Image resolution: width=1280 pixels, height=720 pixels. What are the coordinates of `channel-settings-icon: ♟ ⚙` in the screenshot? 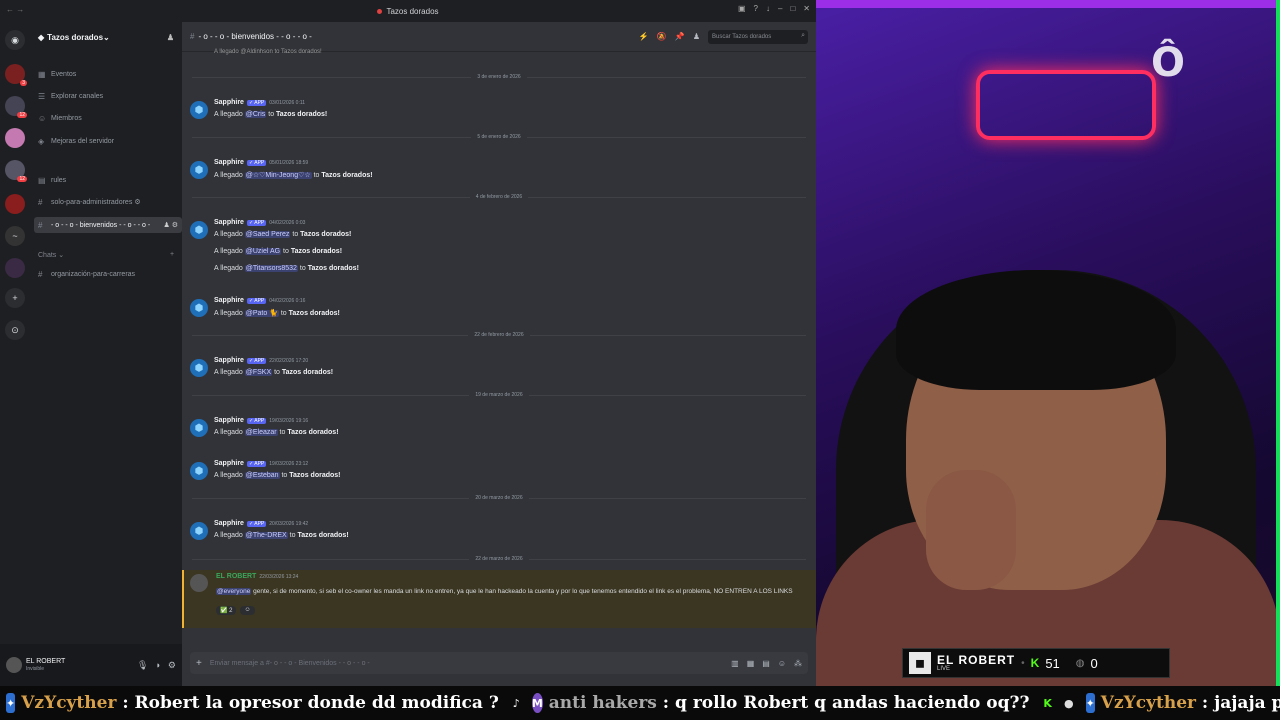 It's located at (171, 225).